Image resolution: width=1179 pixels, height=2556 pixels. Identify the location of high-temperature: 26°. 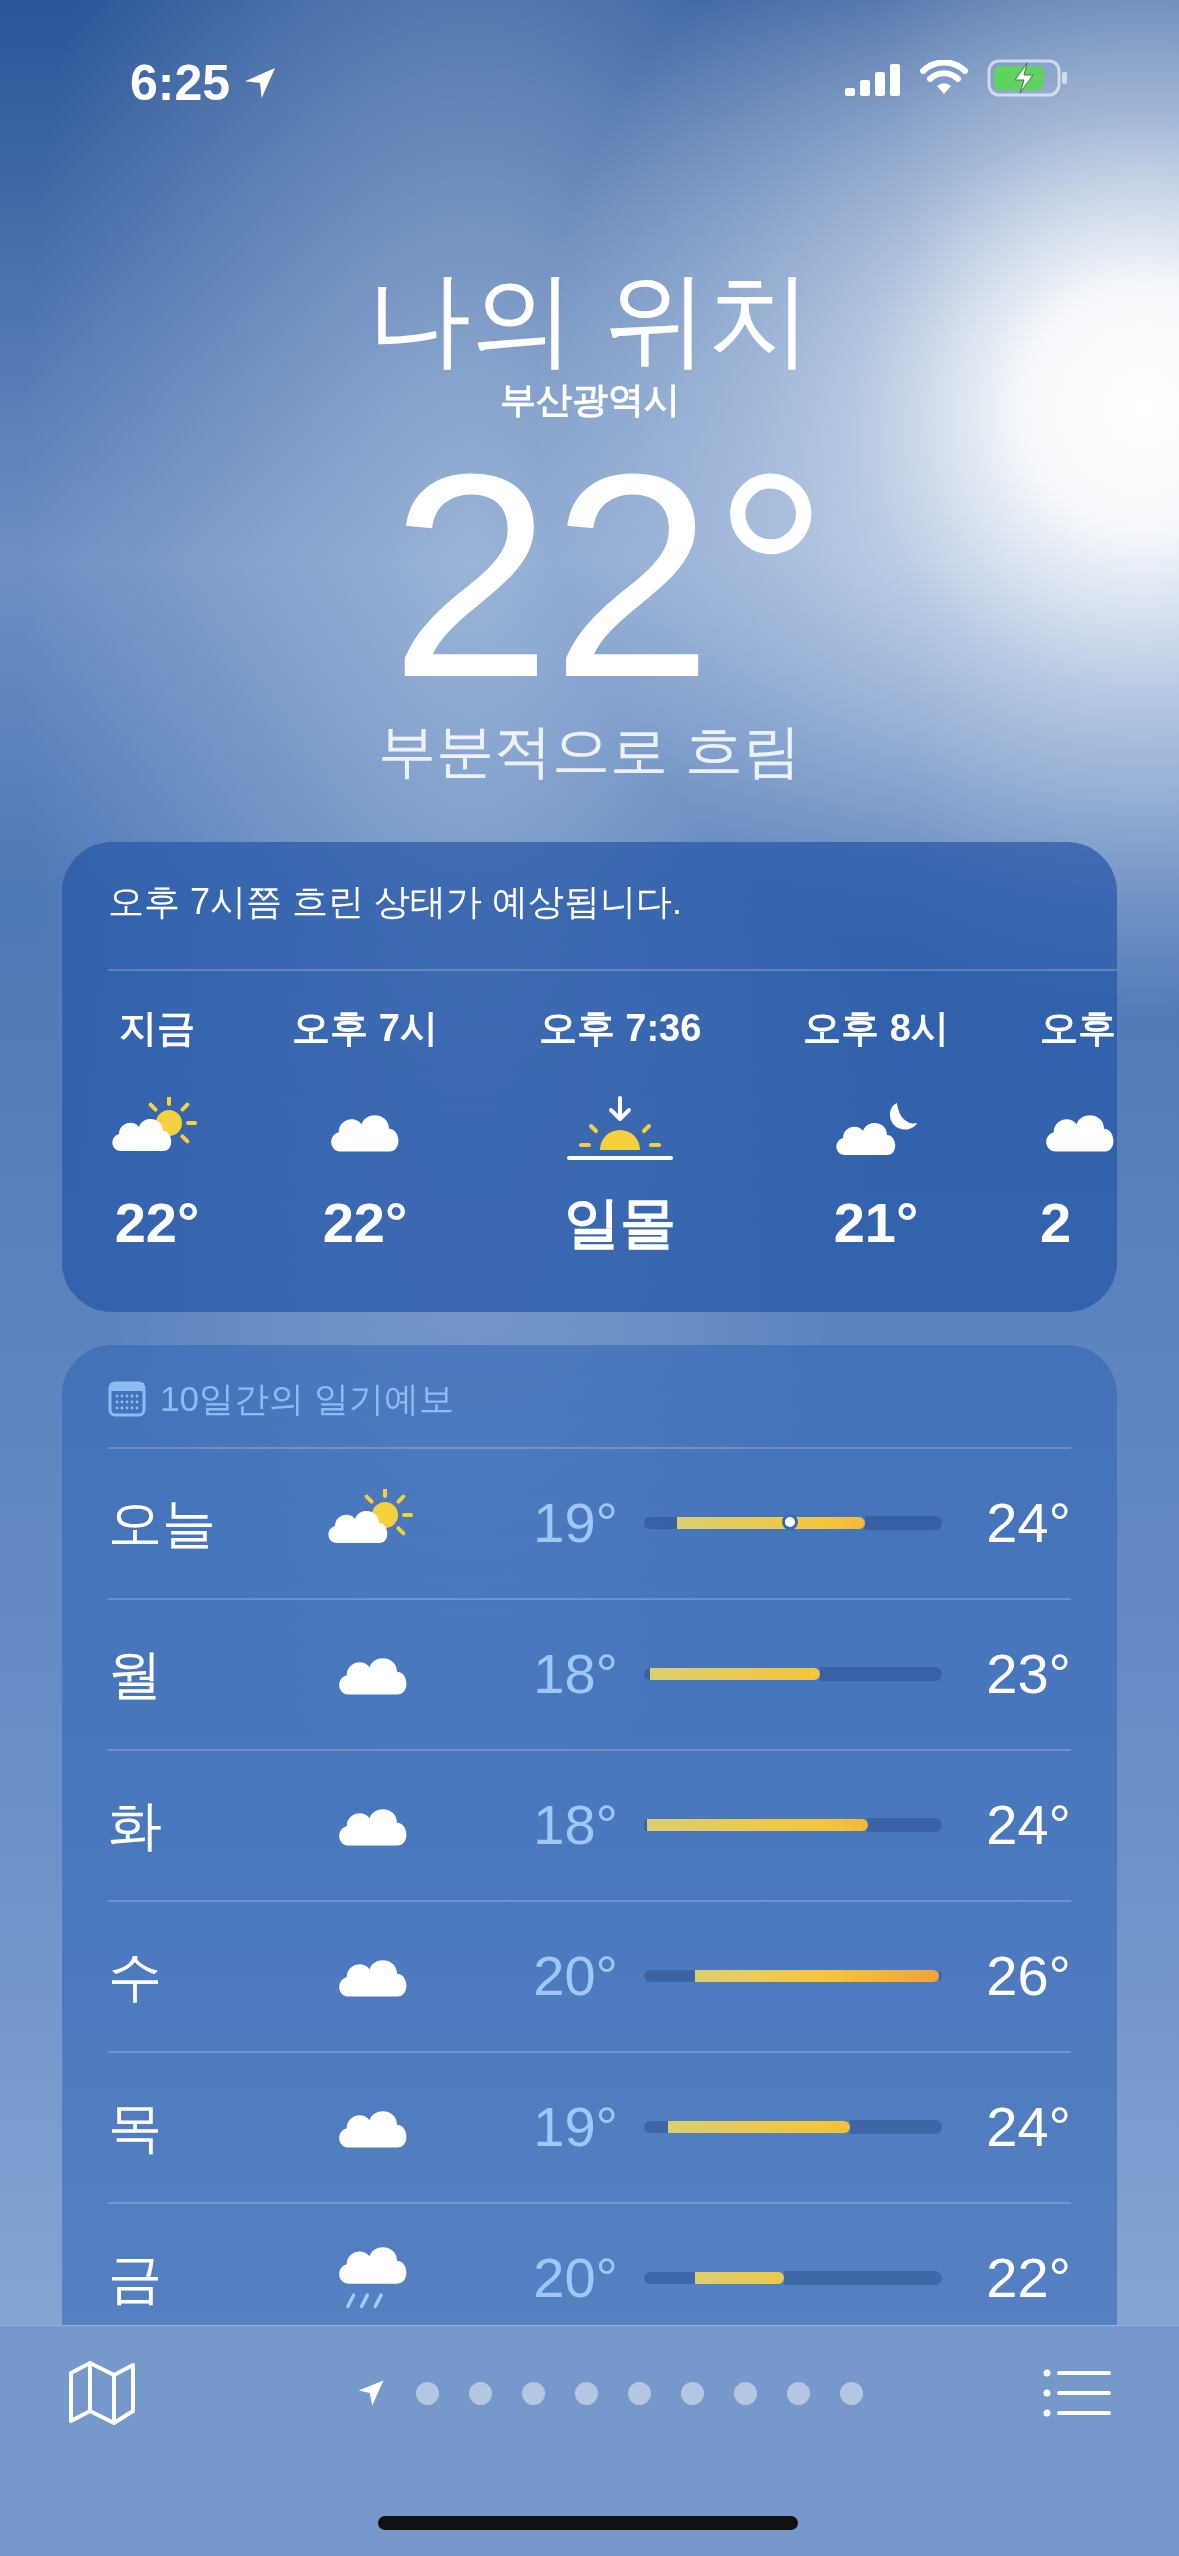
(1028, 1976).